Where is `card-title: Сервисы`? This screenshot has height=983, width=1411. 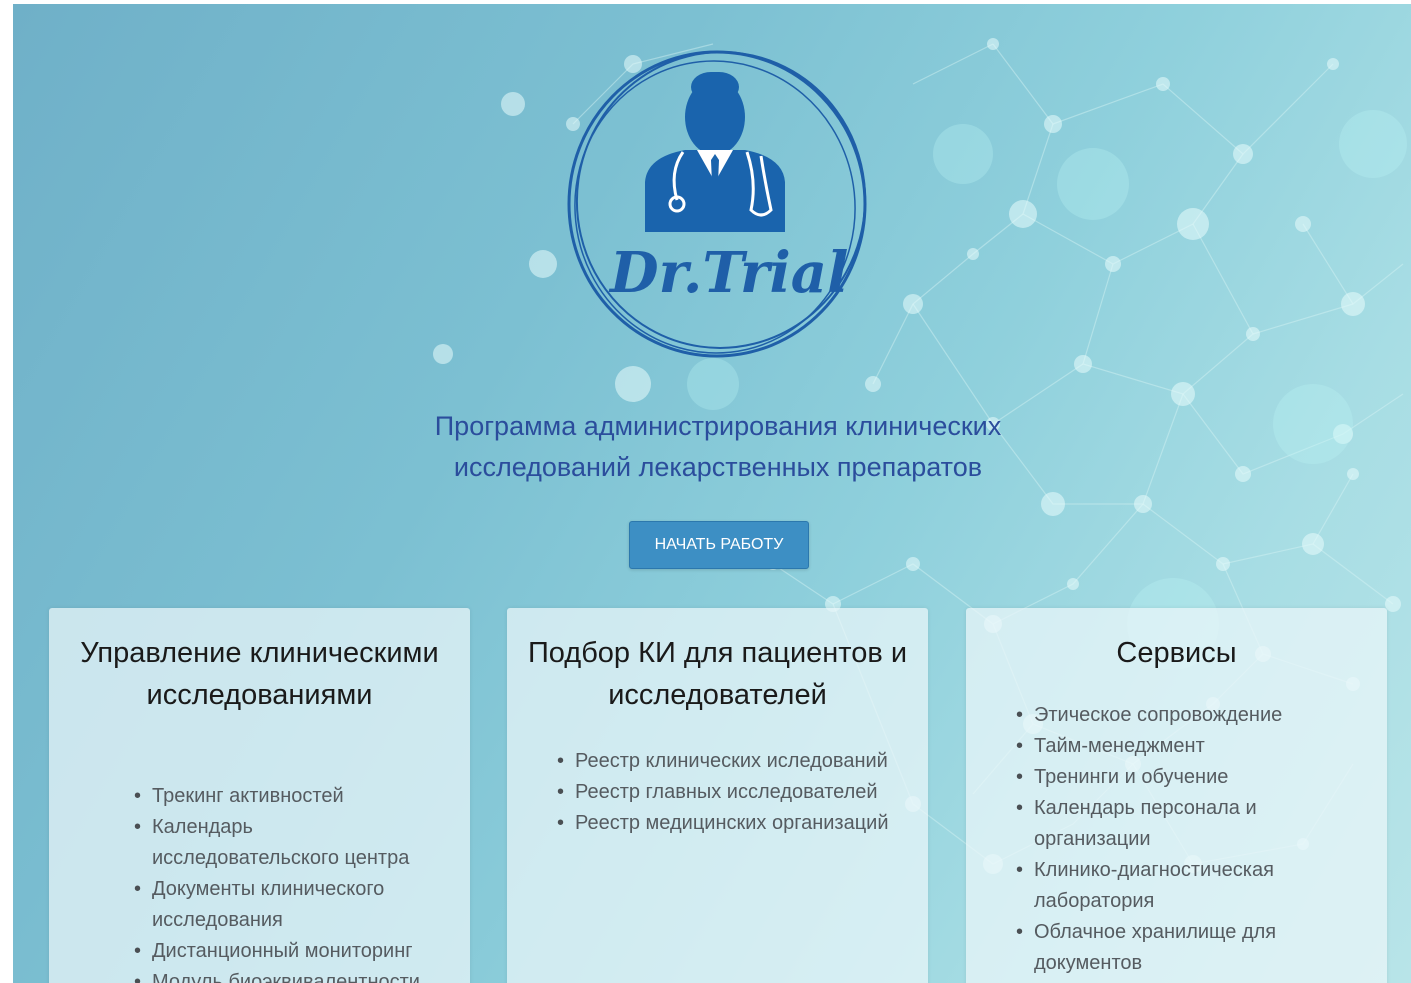
card-title: Сервисы is located at coordinates (1176, 653).